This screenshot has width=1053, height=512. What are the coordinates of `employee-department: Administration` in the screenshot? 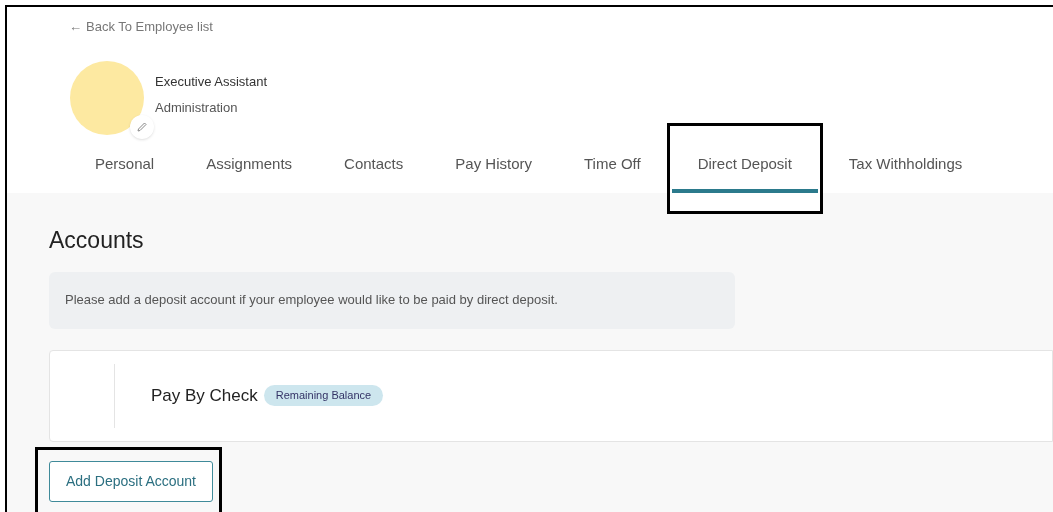 It's located at (197, 107).